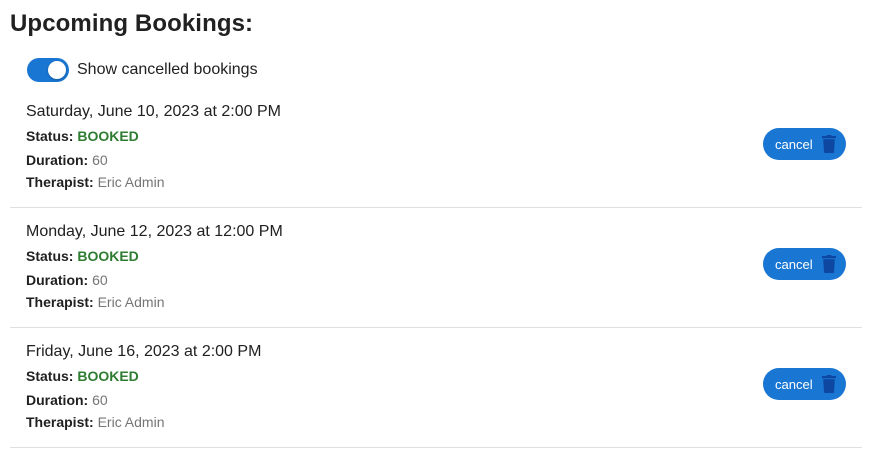  I want to click on show-cancelled-toggle-row: Show cancelled bookings, so click(142, 70).